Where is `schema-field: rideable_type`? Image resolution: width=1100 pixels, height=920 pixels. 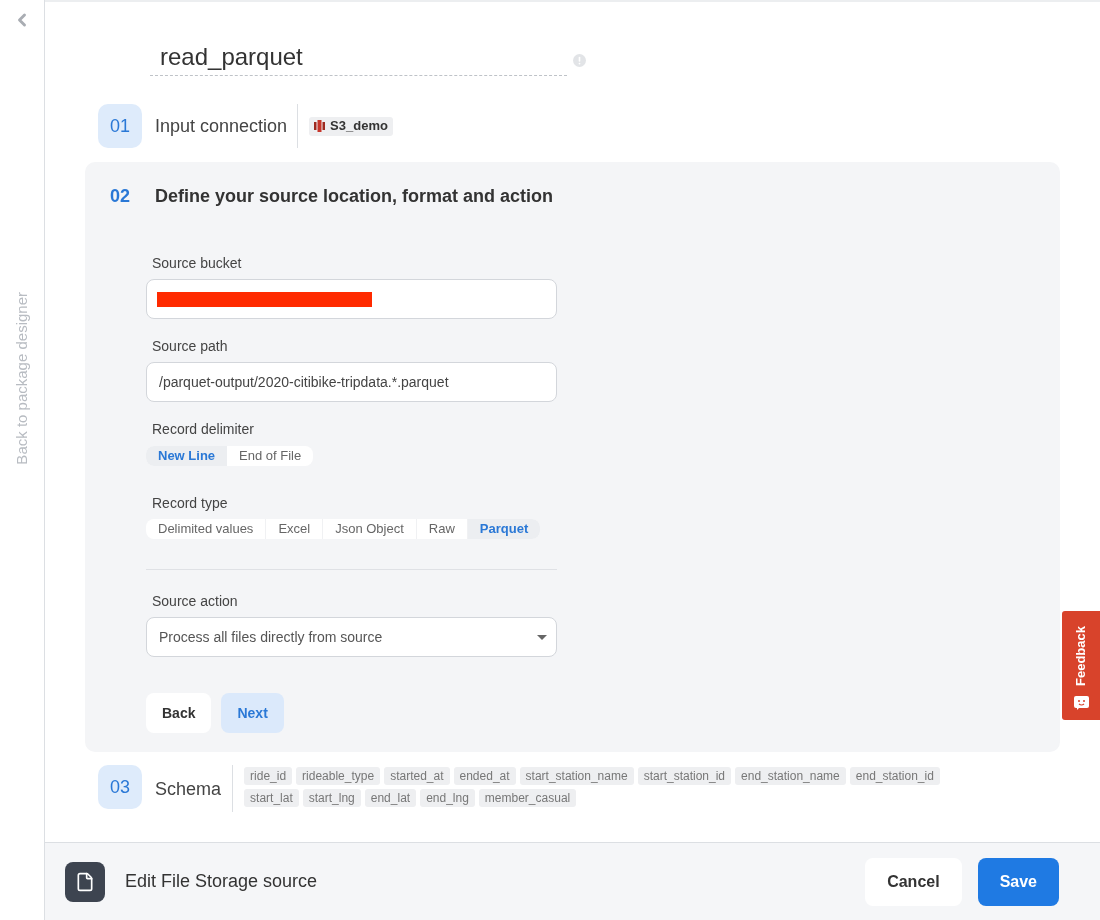 schema-field: rideable_type is located at coordinates (338, 776).